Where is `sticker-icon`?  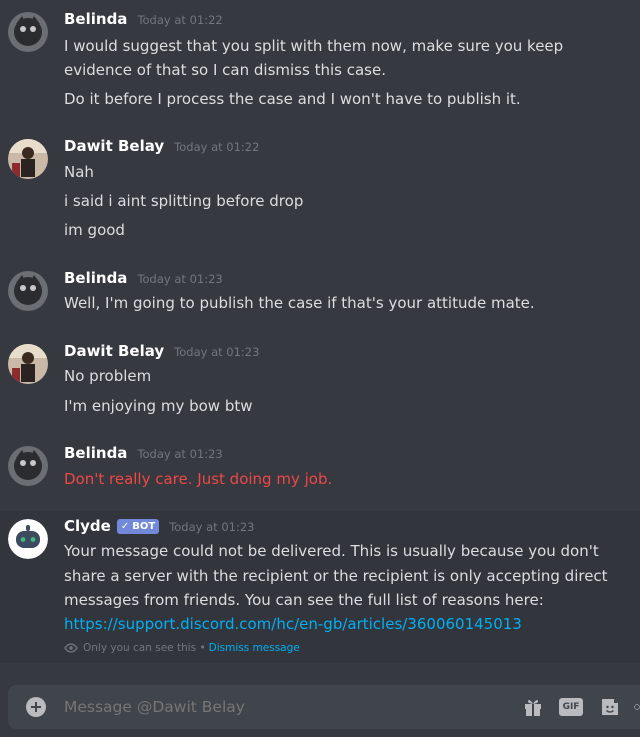 sticker-icon is located at coordinates (610, 707).